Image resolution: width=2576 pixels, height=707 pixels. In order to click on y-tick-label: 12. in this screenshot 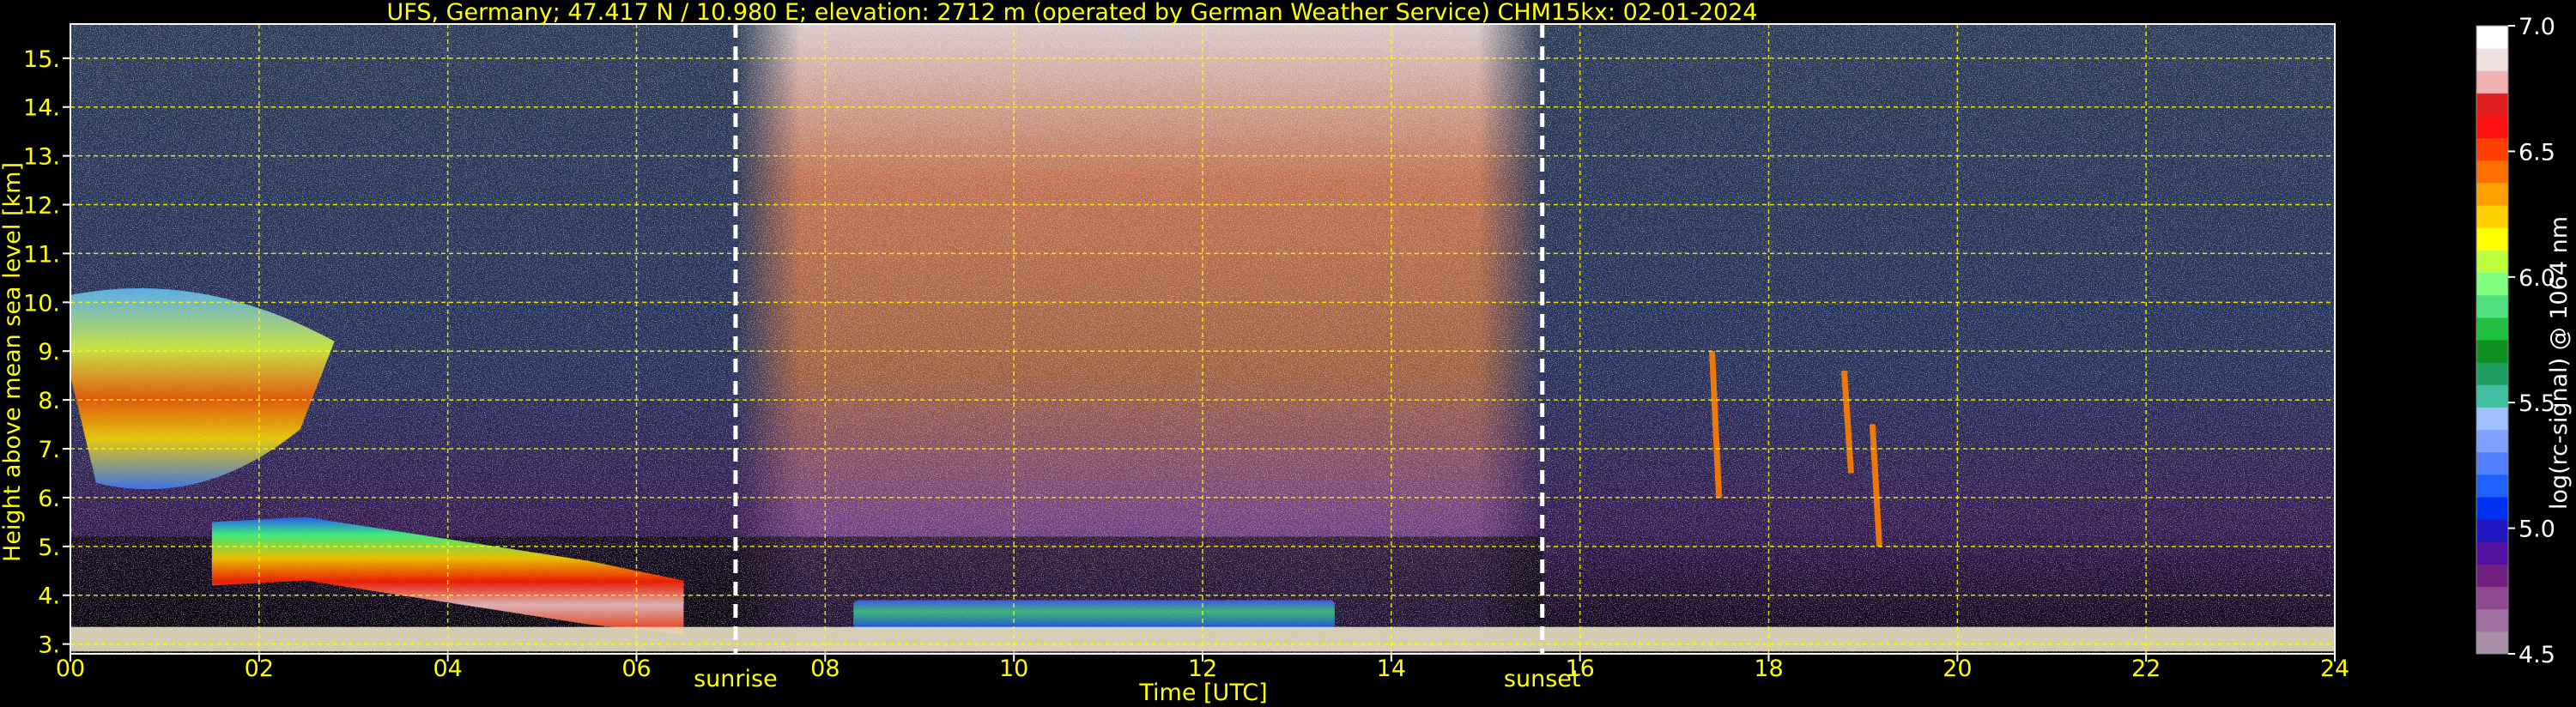, I will do `click(41, 206)`.